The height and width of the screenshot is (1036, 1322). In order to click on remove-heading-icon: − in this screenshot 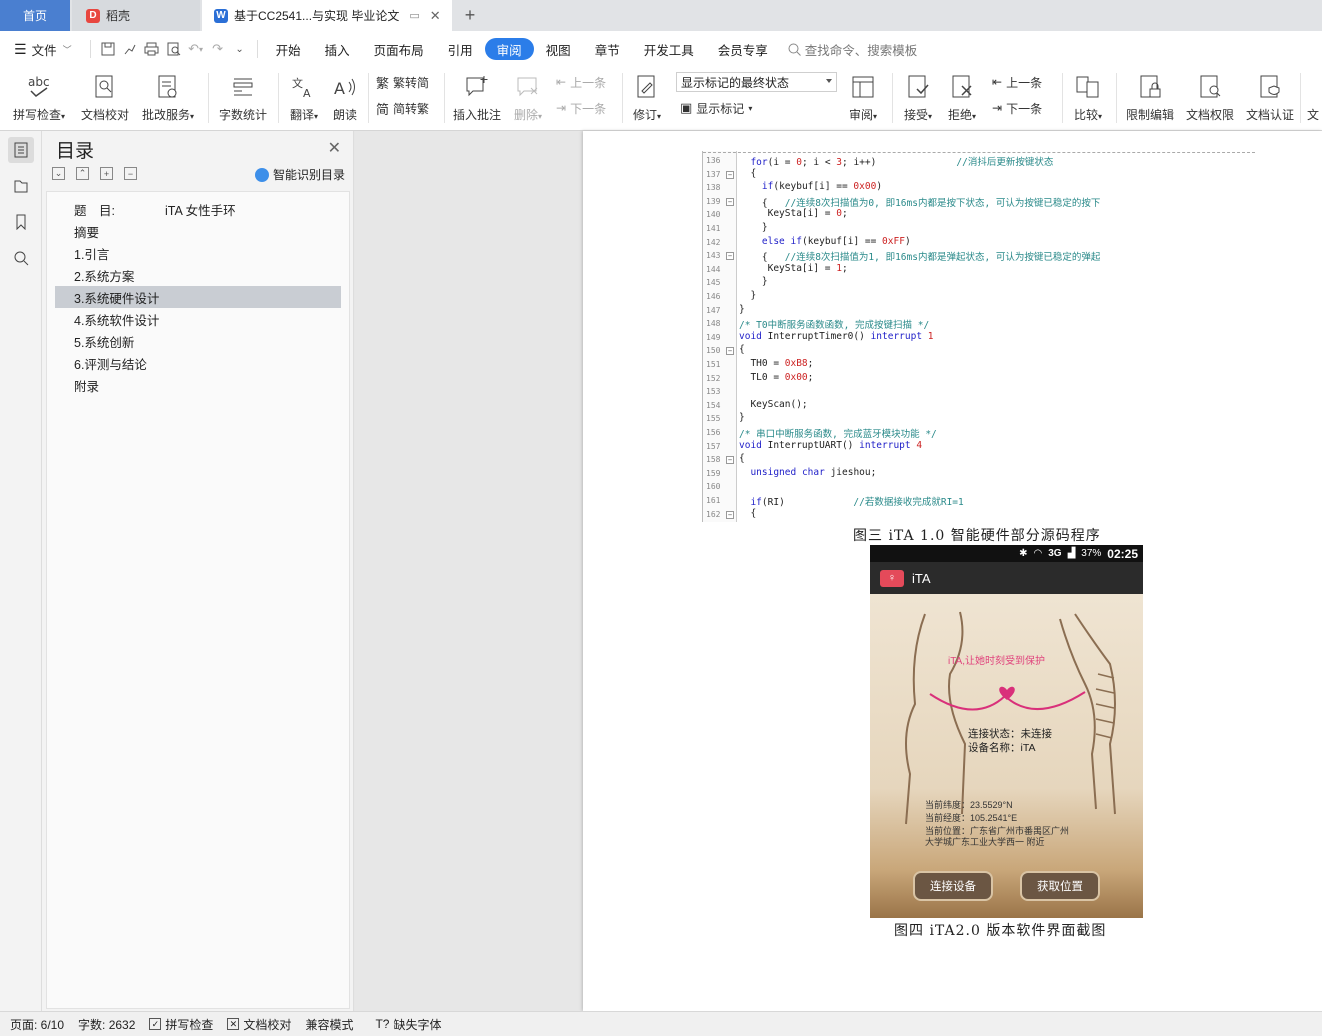, I will do `click(130, 173)`.